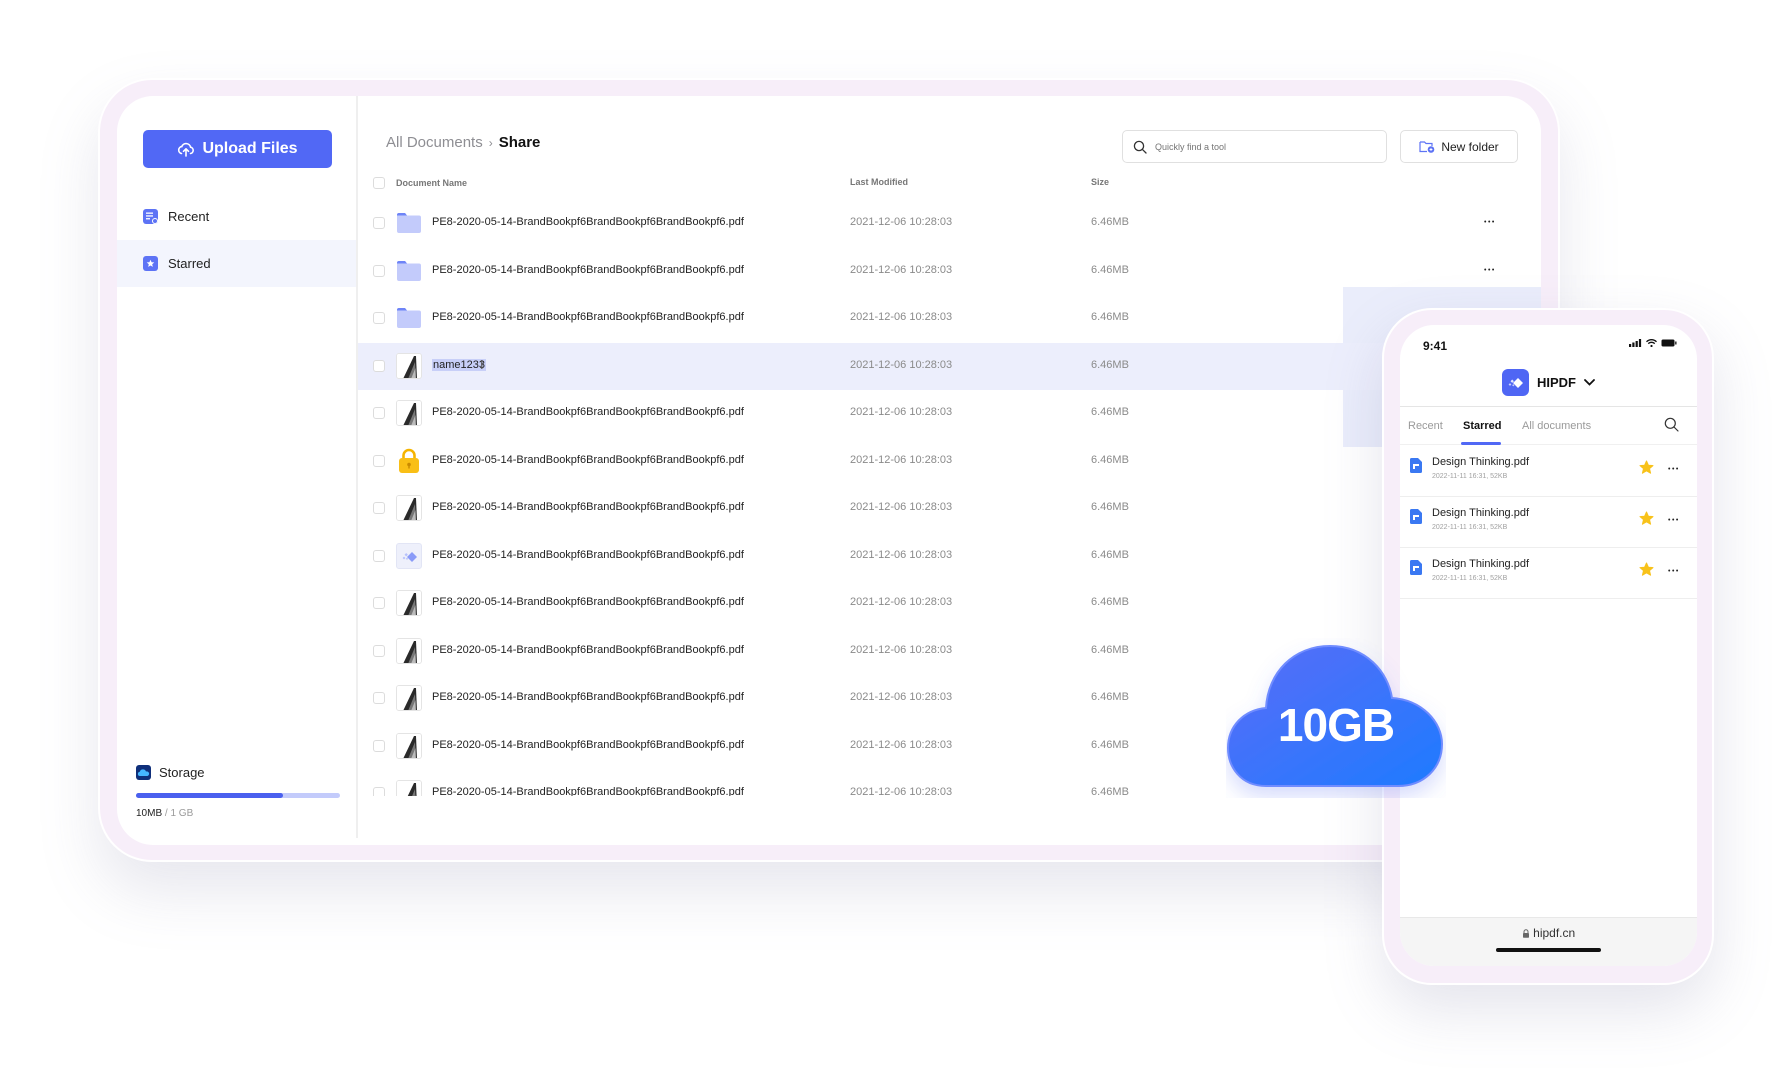  What do you see at coordinates (409, 271) in the screenshot?
I see `folder-icon` at bounding box center [409, 271].